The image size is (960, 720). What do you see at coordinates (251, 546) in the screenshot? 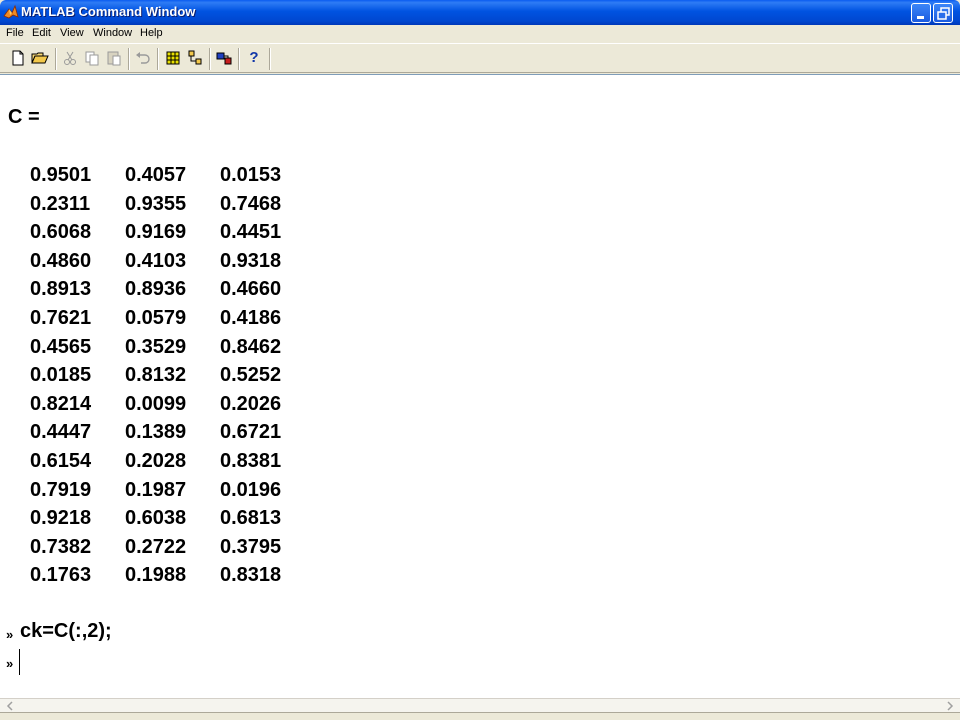
I see `matrix-cell: 0.3795` at bounding box center [251, 546].